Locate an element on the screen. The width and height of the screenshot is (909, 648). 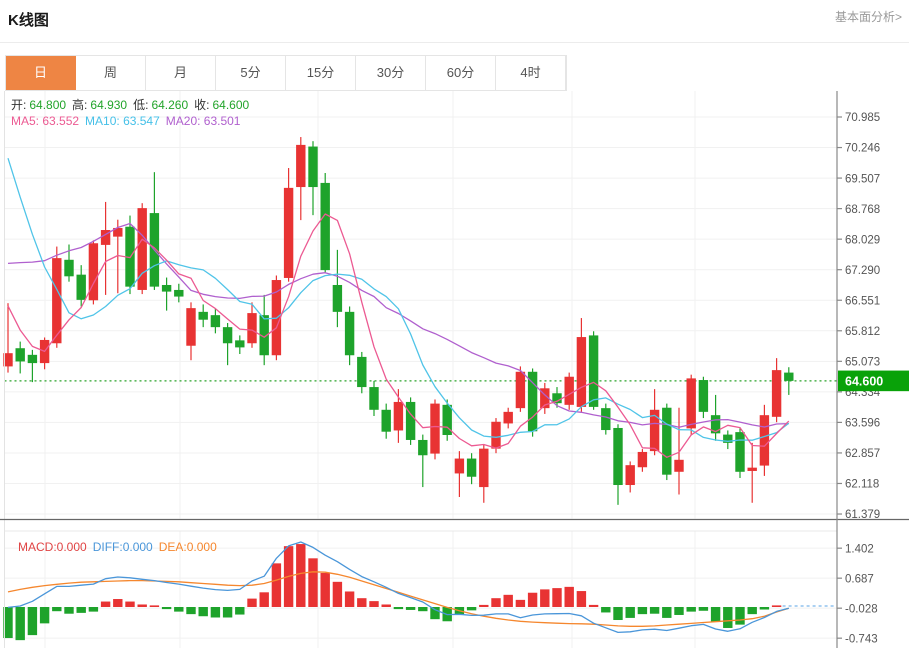
axis-tick-label: 70.985 is located at coordinates (862, 118).